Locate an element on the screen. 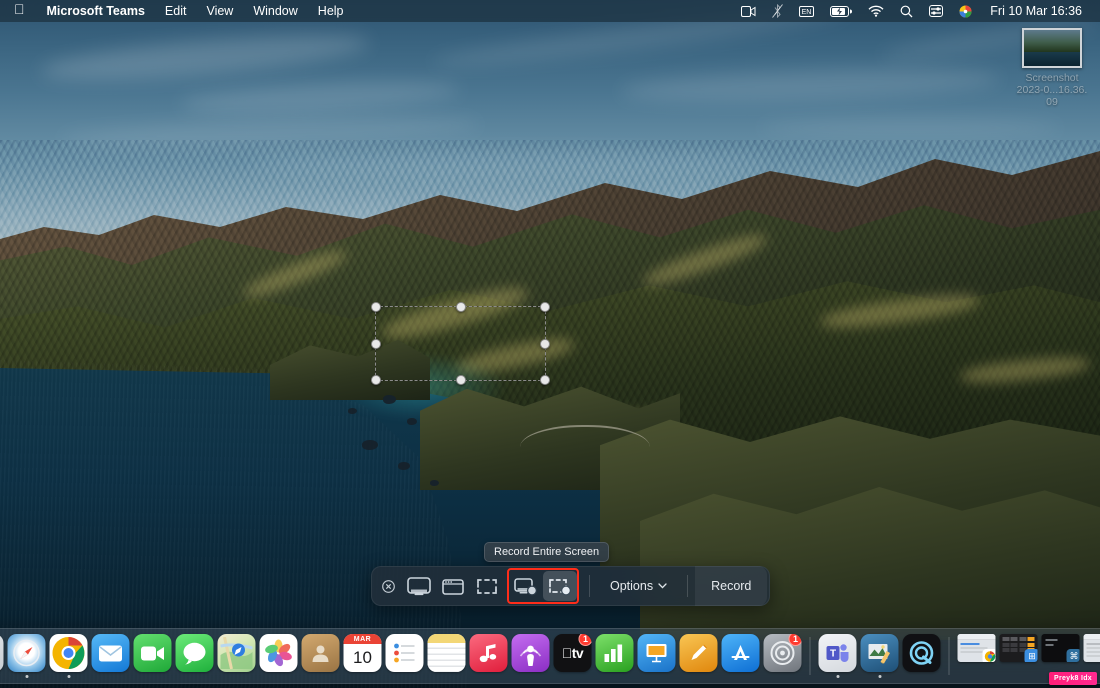  selection-handle-top-right is located at coordinates (545, 307).